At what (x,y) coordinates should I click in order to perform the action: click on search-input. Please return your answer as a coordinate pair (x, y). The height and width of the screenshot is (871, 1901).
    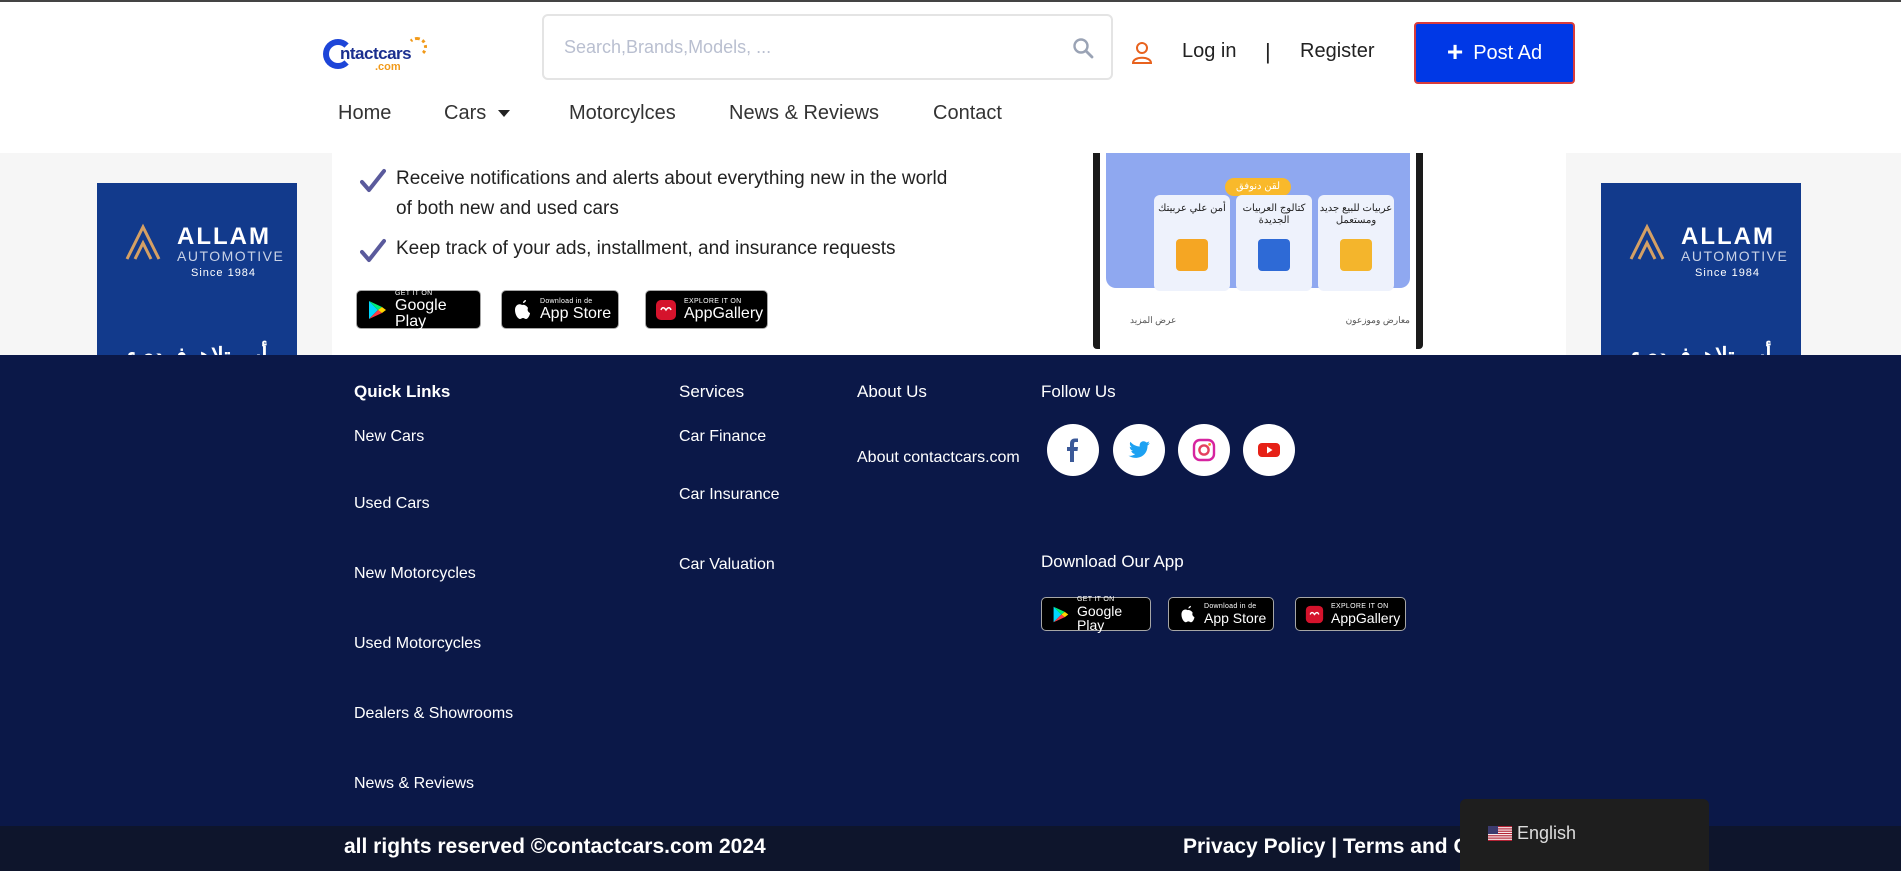
    Looking at the image, I should click on (799, 47).